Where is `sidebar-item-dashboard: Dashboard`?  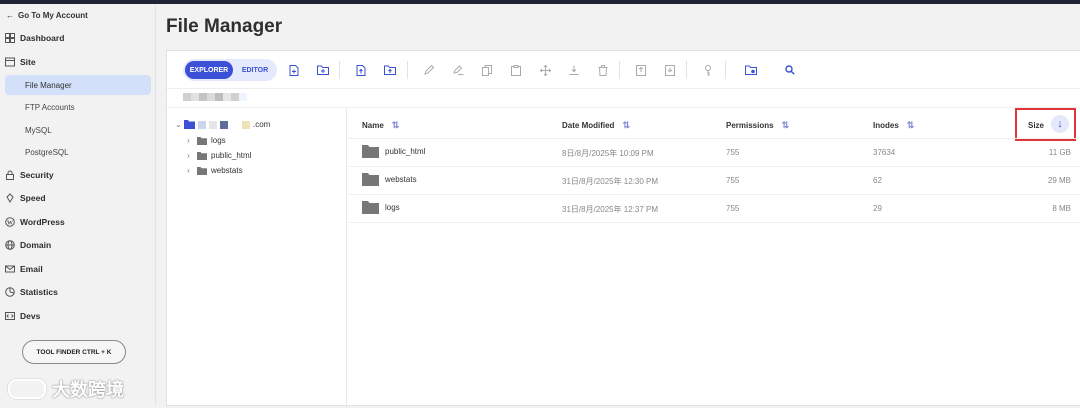 sidebar-item-dashboard: Dashboard is located at coordinates (78, 38).